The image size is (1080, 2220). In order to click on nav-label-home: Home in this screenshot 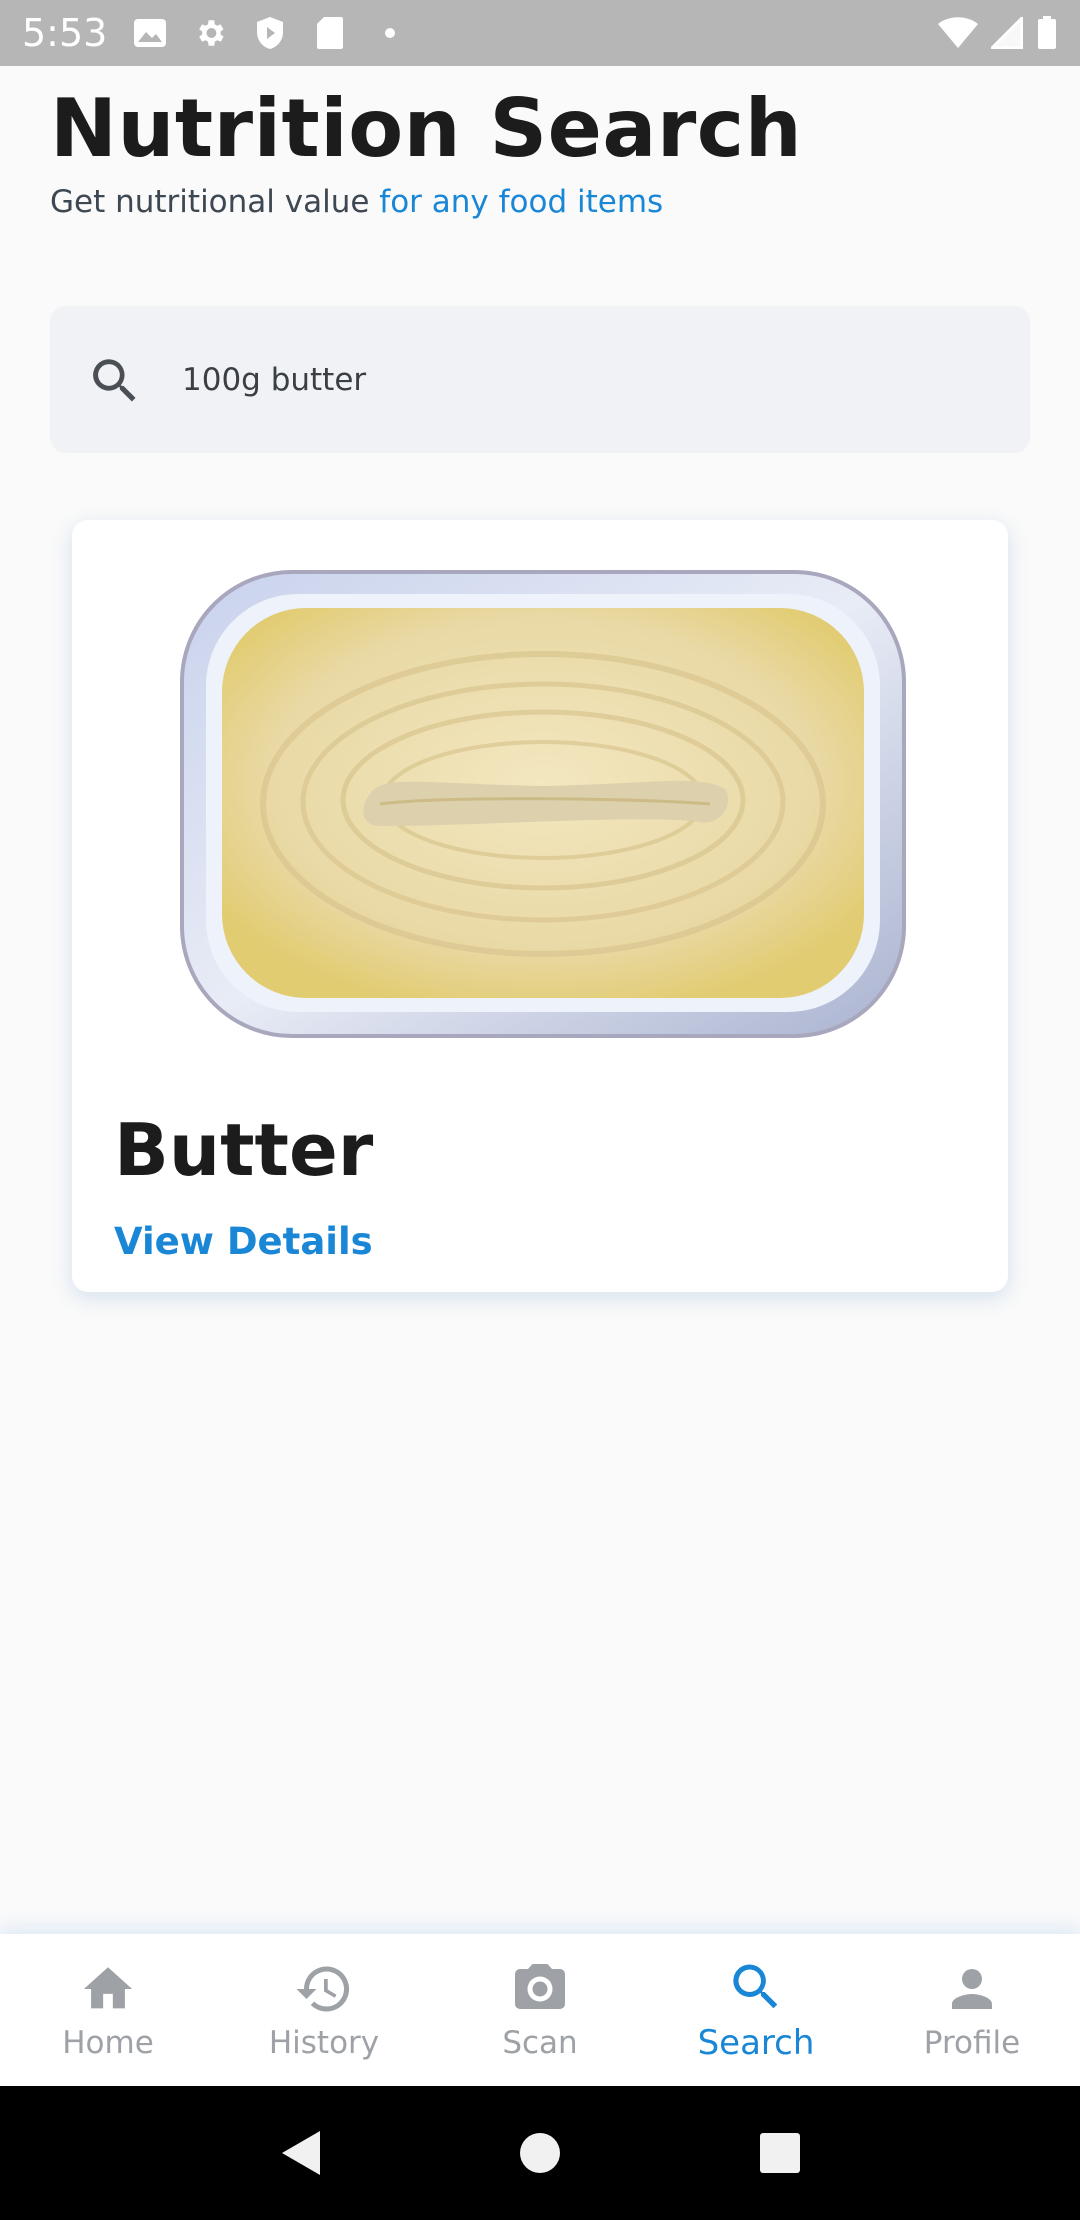, I will do `click(108, 2043)`.